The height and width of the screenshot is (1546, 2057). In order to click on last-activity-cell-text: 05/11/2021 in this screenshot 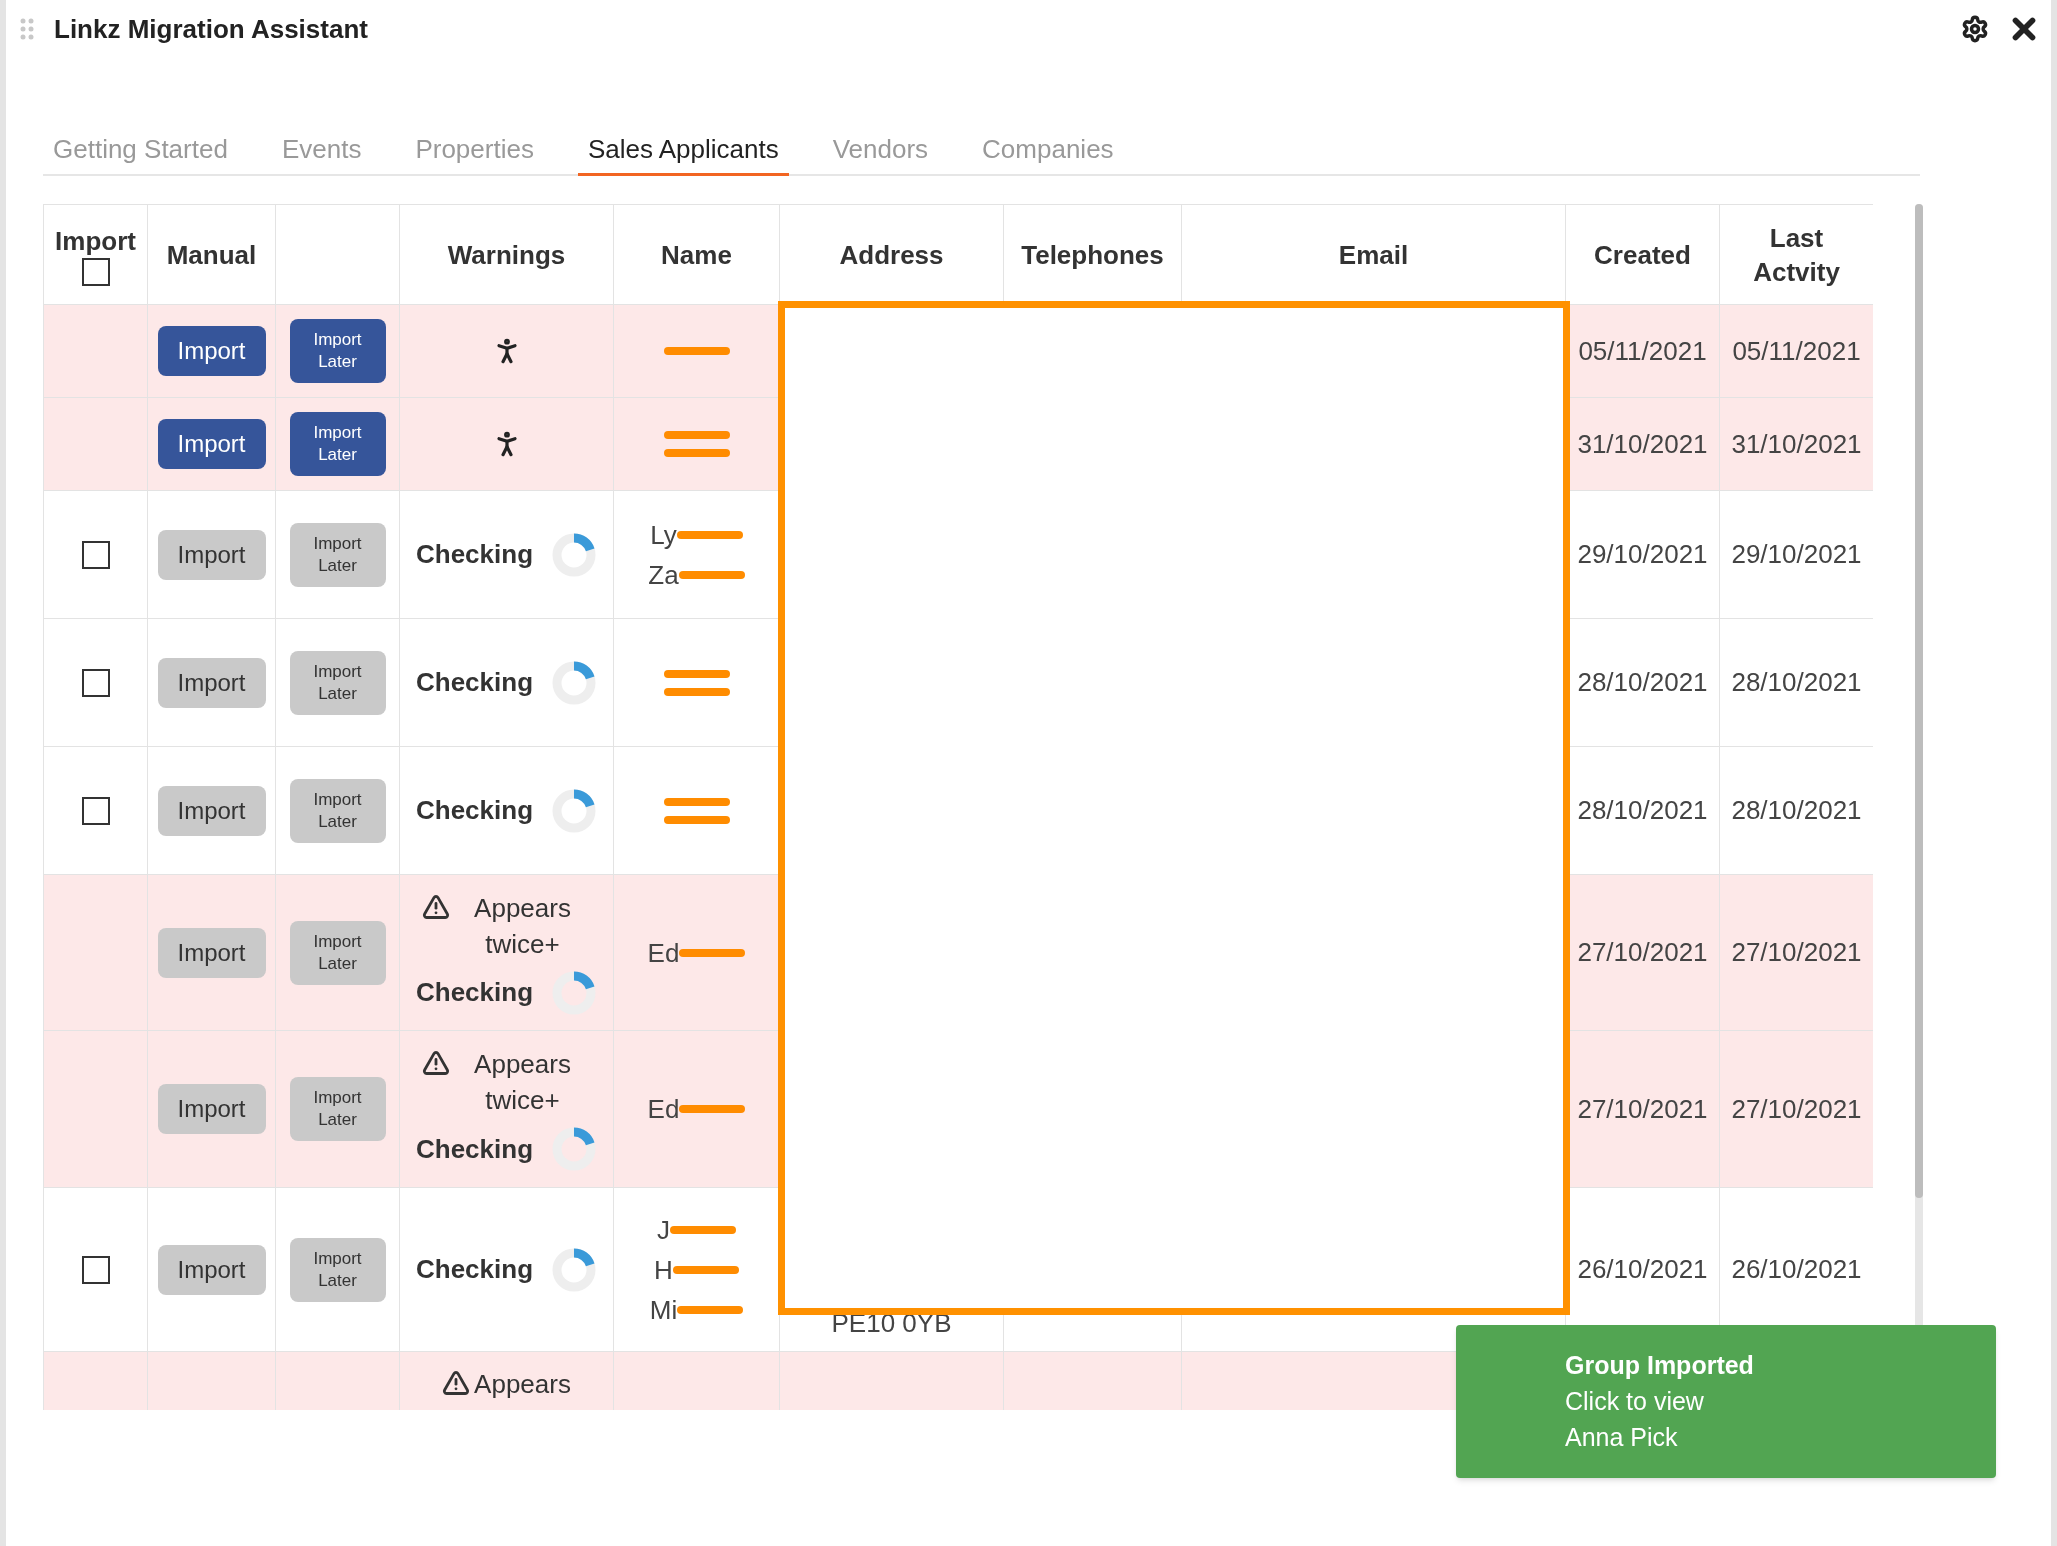, I will do `click(1796, 351)`.